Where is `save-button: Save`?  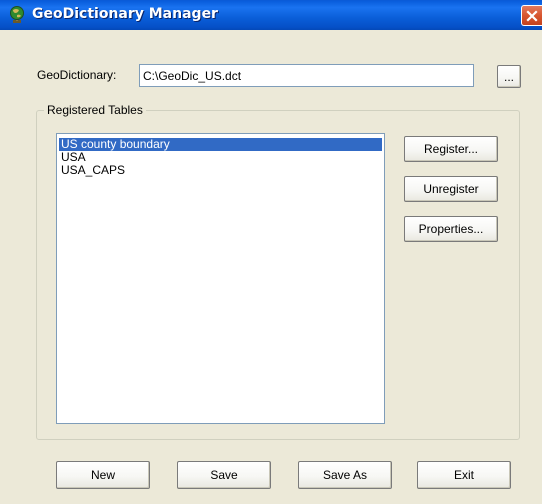 save-button: Save is located at coordinates (224, 475).